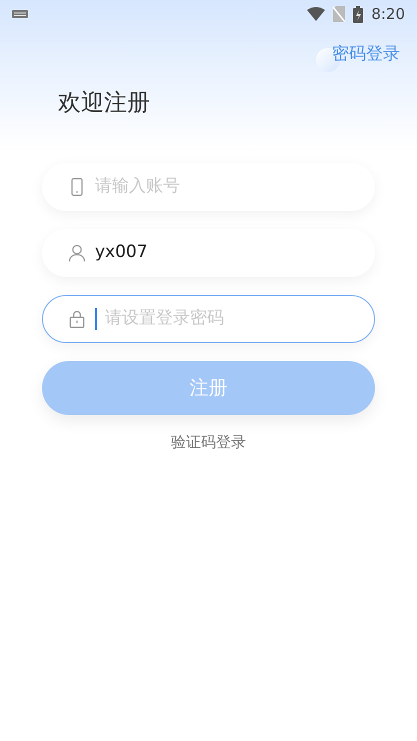  What do you see at coordinates (77, 253) in the screenshot?
I see `user-icon` at bounding box center [77, 253].